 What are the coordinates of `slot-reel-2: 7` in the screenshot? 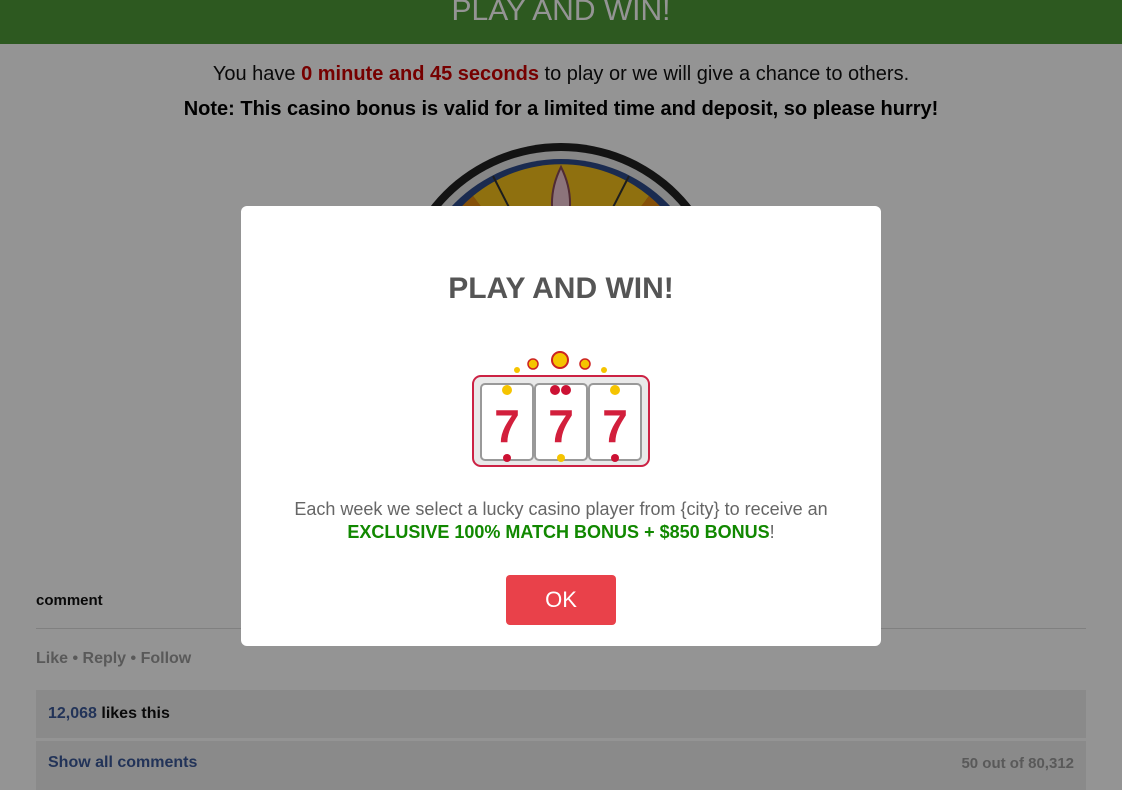 It's located at (561, 426).